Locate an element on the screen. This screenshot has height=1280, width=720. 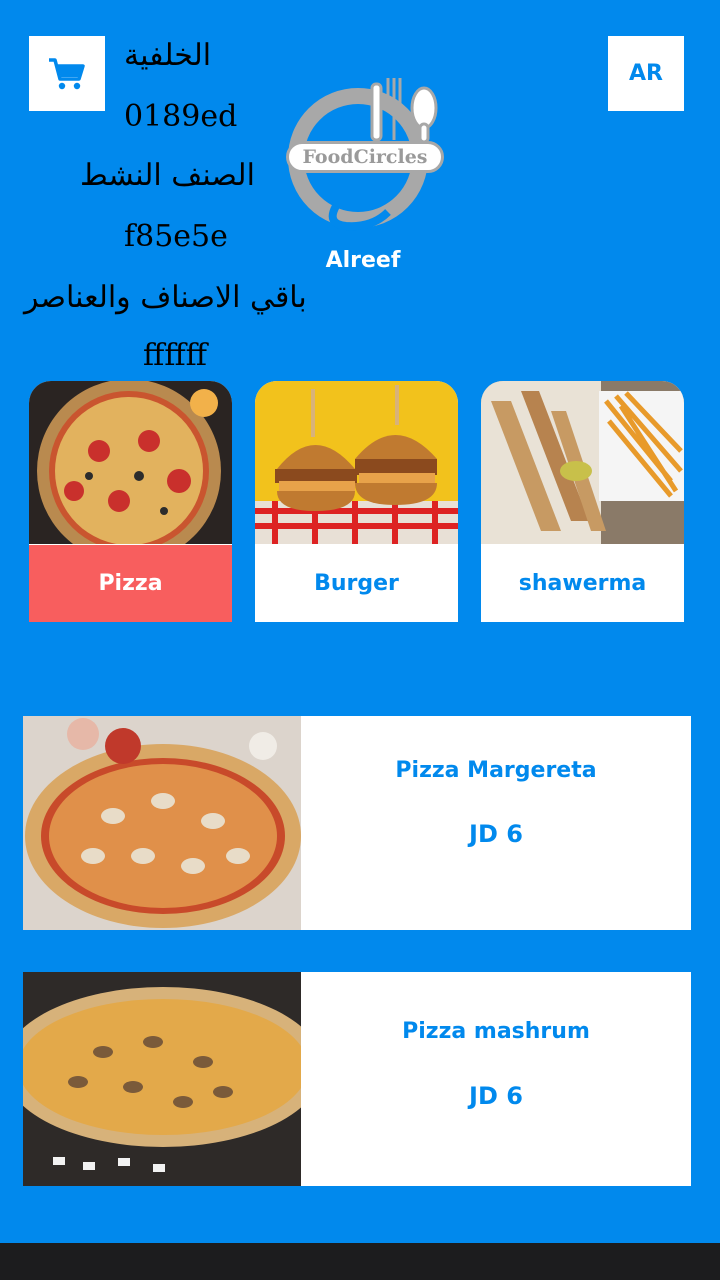
pizza-mashrum-photo is located at coordinates (162, 1079).